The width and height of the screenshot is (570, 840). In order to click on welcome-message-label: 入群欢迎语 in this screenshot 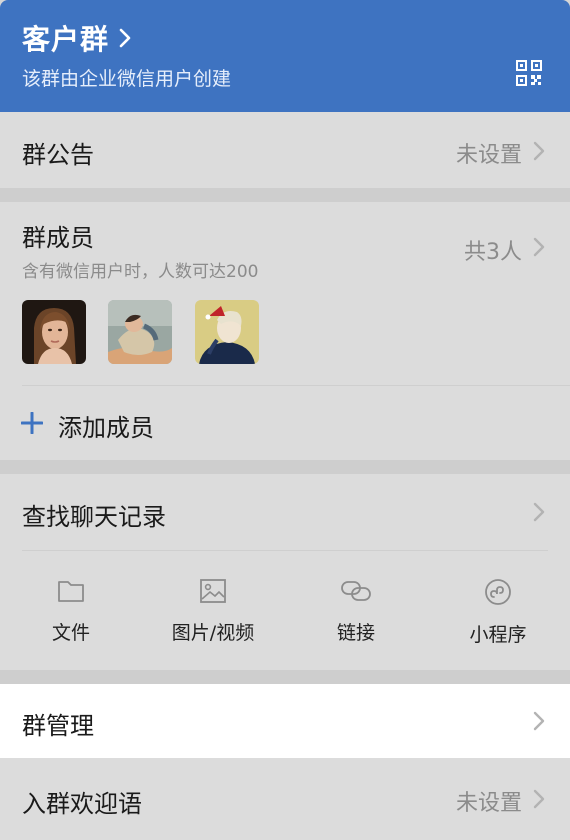, I will do `click(82, 804)`.